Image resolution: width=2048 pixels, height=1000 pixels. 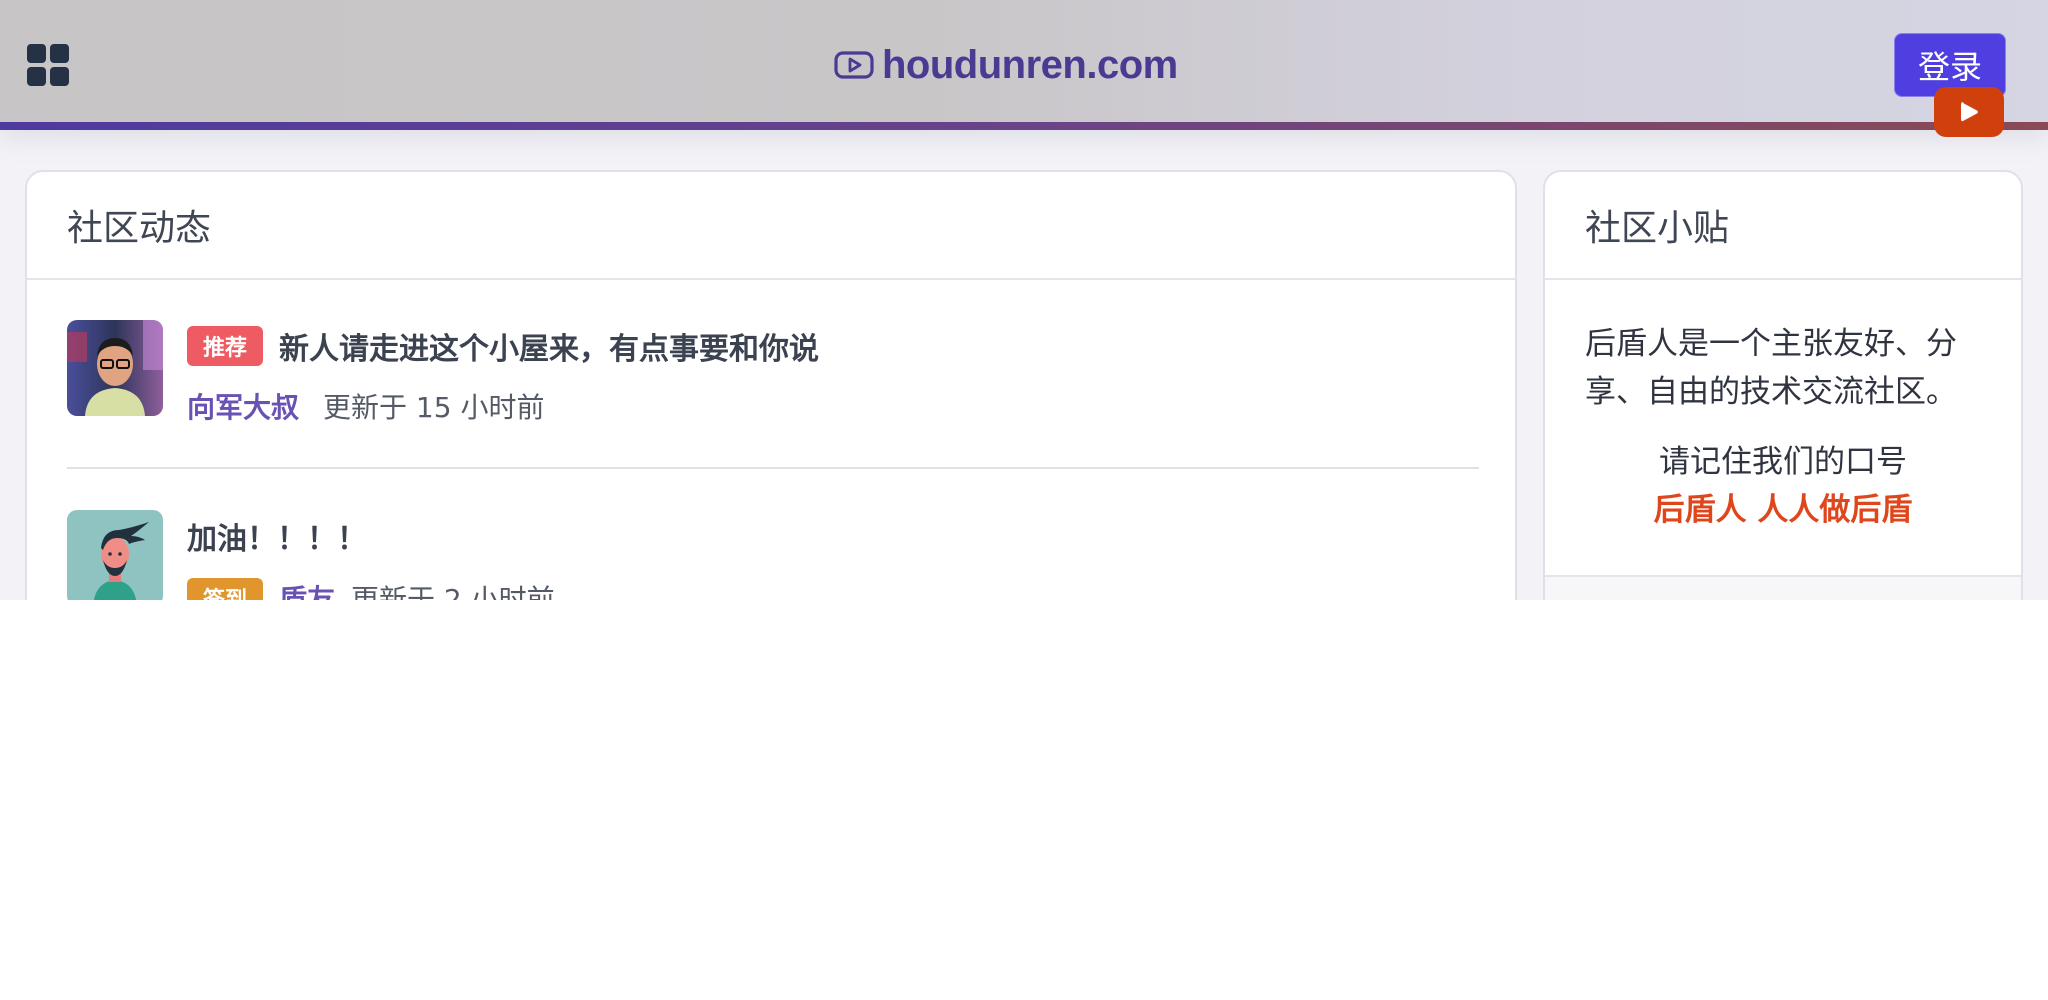 What do you see at coordinates (1783, 462) in the screenshot?
I see `slogan-prompt: 请记住我们的口号` at bounding box center [1783, 462].